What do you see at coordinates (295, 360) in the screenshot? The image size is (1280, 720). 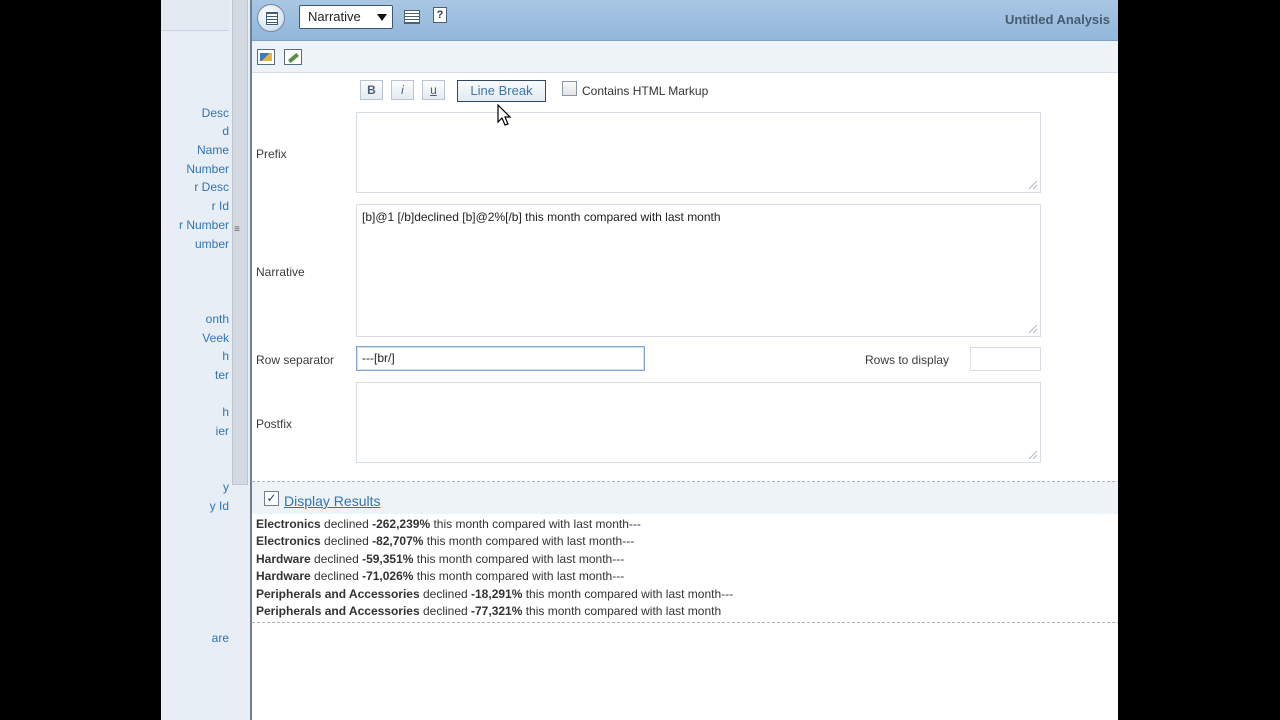 I see `row-separator-label: Row separator` at bounding box center [295, 360].